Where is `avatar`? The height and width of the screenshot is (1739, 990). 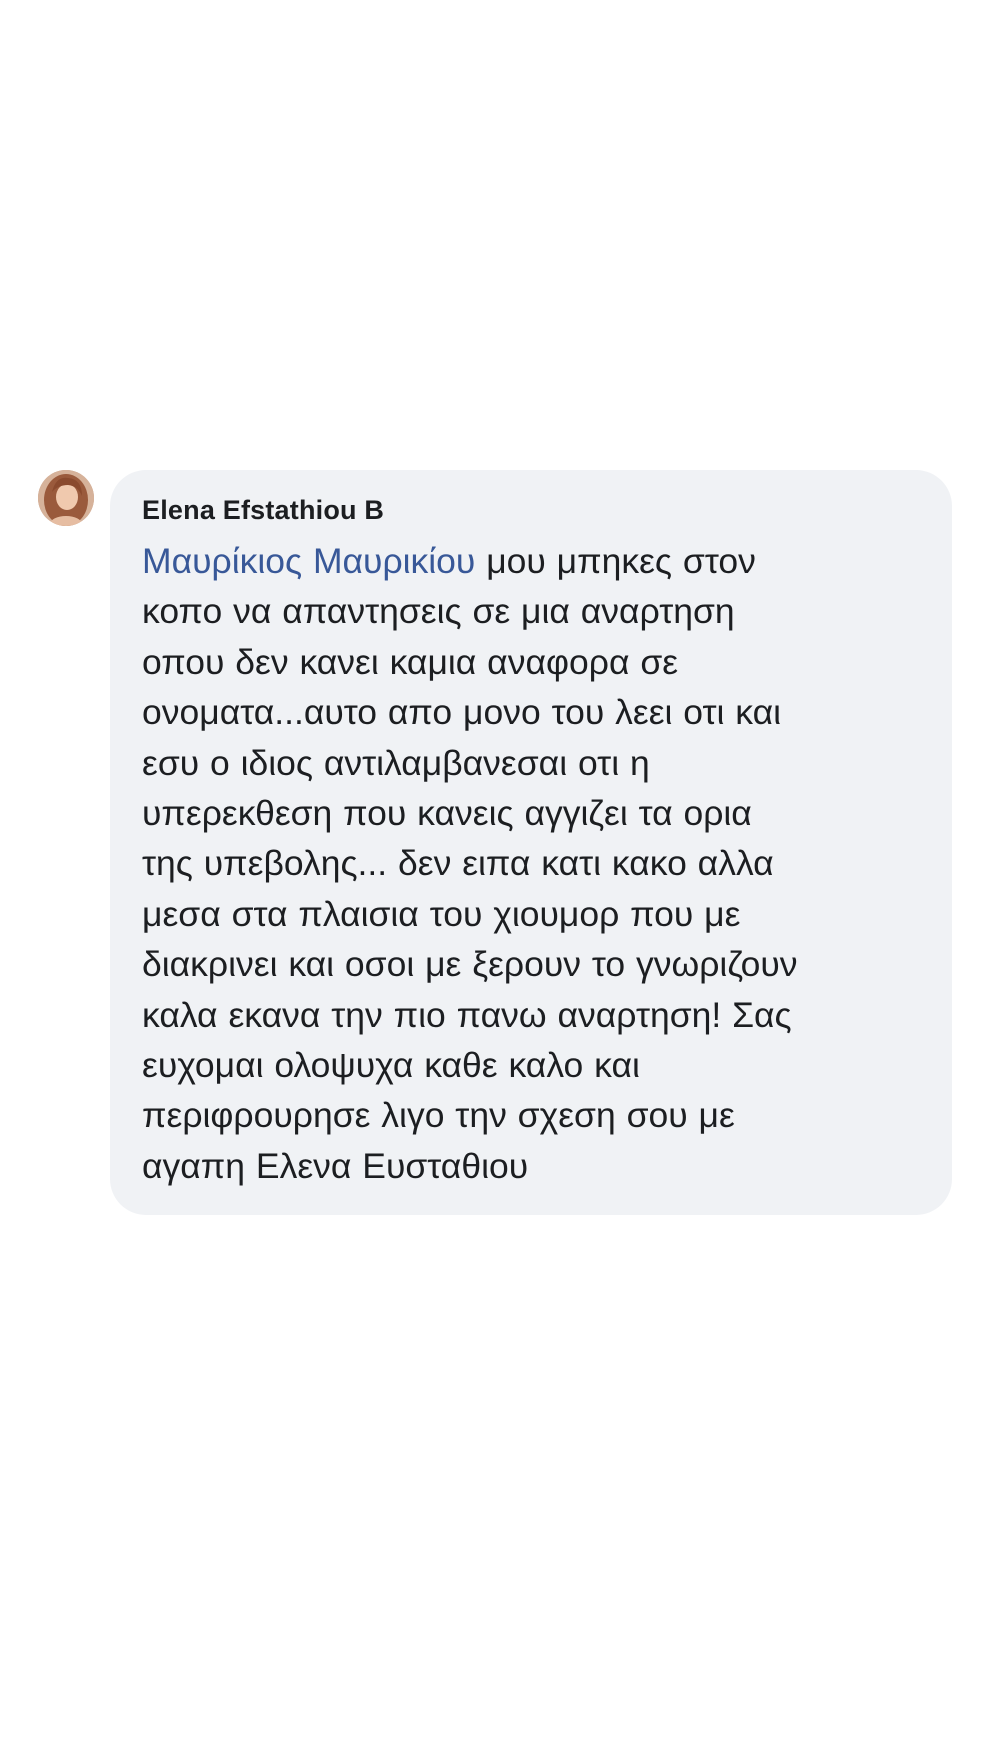
avatar is located at coordinates (66, 498).